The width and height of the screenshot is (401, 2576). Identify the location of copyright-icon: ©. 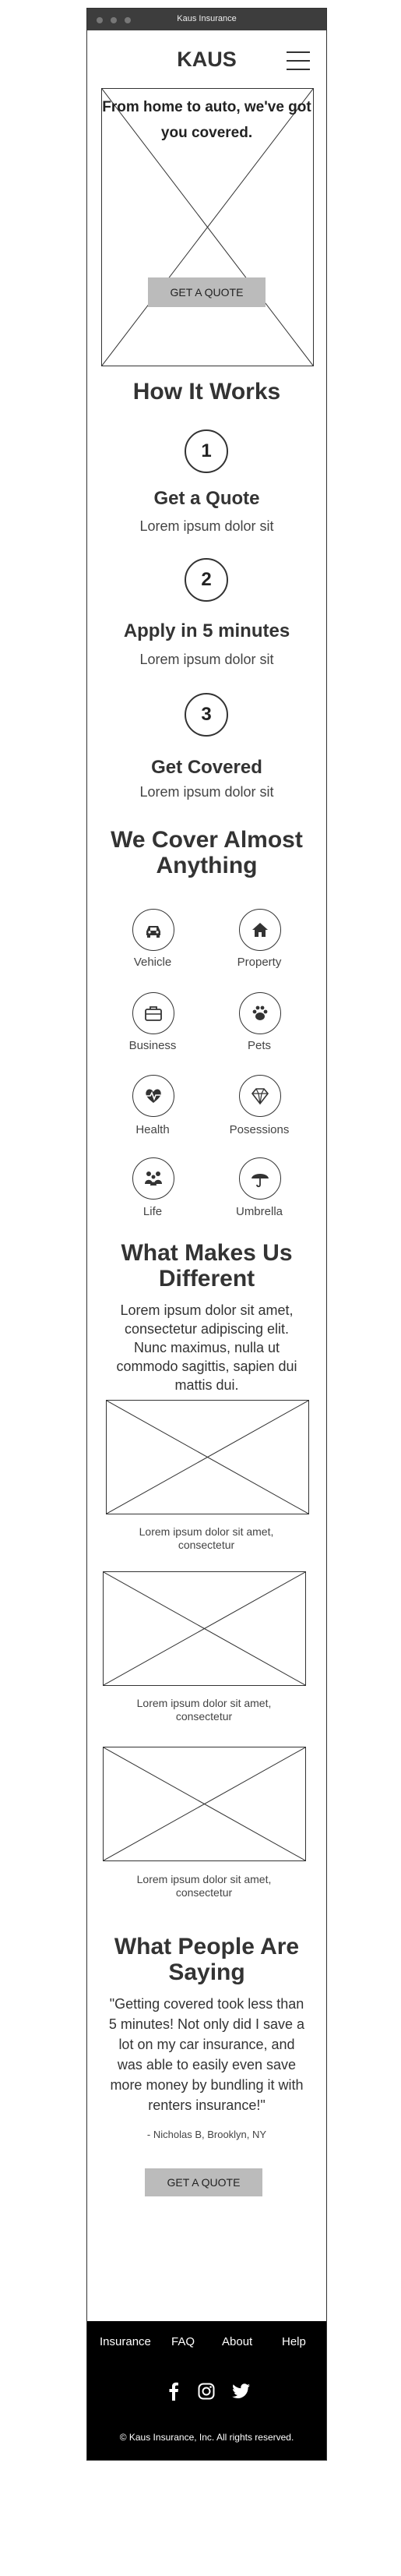
(123, 2437).